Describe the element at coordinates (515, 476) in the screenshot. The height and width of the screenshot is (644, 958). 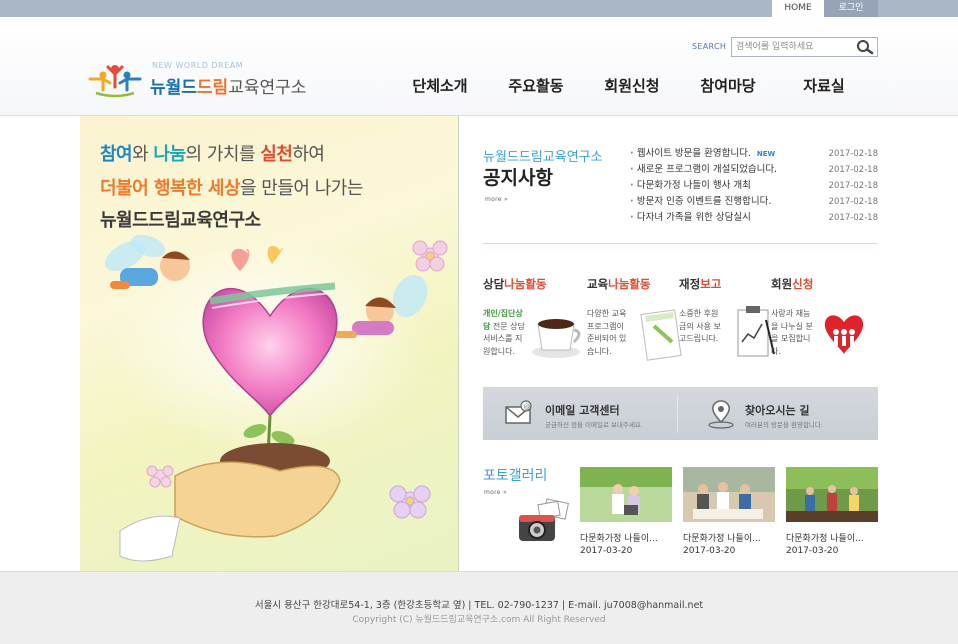
I see `gallery-title: 포토갤러리` at that location.